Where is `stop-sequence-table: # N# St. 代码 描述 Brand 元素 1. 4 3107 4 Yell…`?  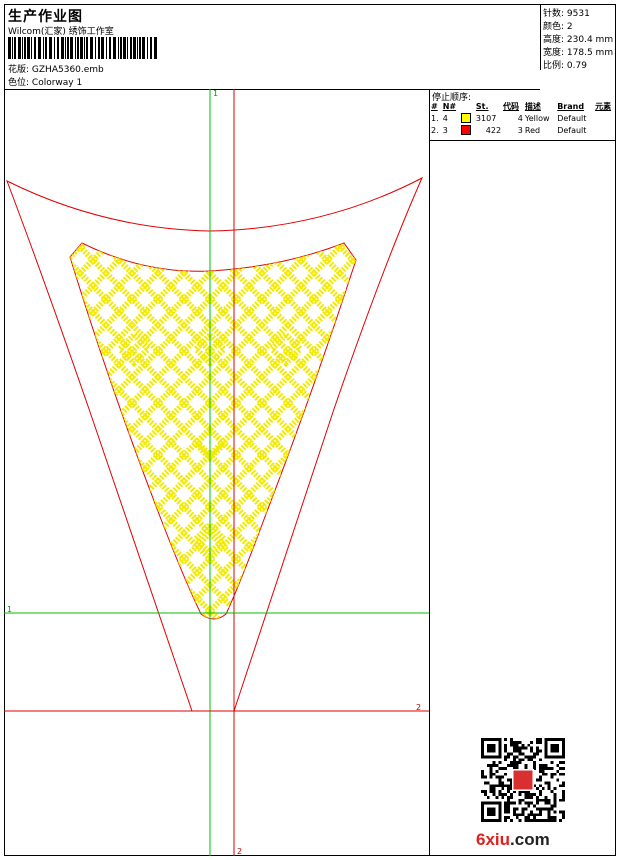 stop-sequence-table: # N# St. 代码 描述 Brand 元素 1. 4 3107 4 Yell… is located at coordinates (523, 118).